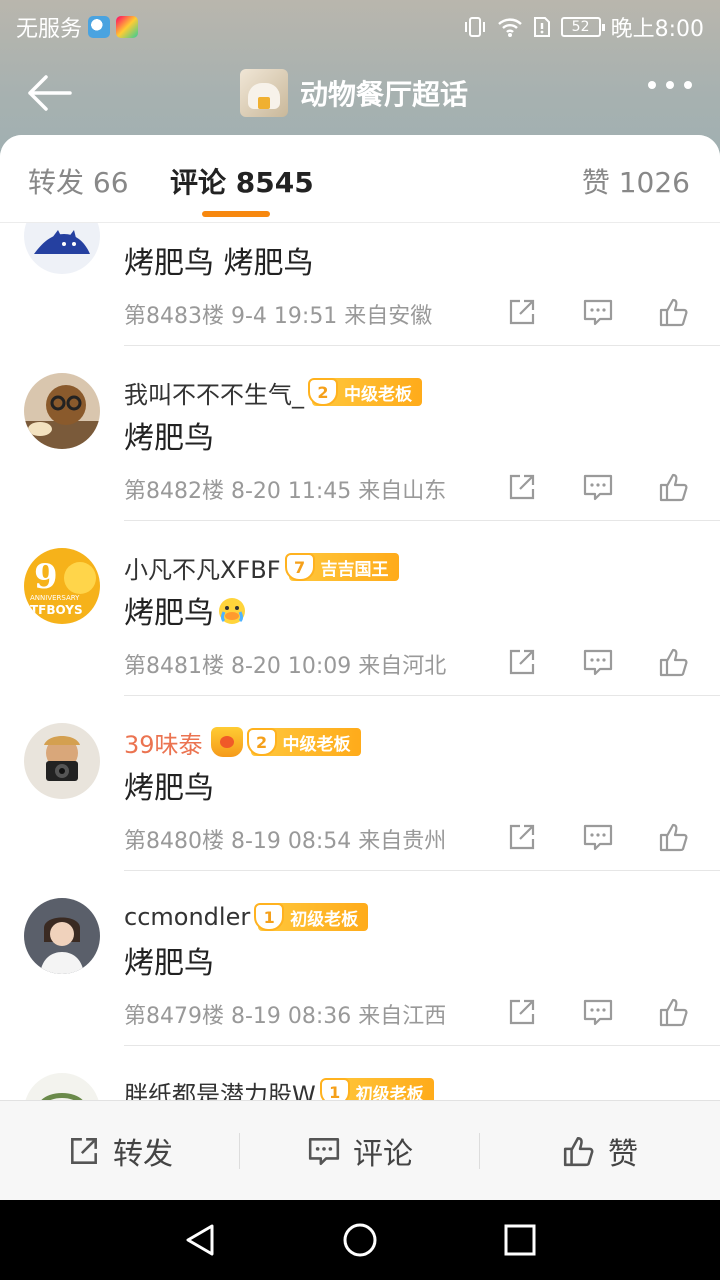  Describe the element at coordinates (56, 610) in the screenshot. I see `avatar-brand: TFBOYS` at that location.